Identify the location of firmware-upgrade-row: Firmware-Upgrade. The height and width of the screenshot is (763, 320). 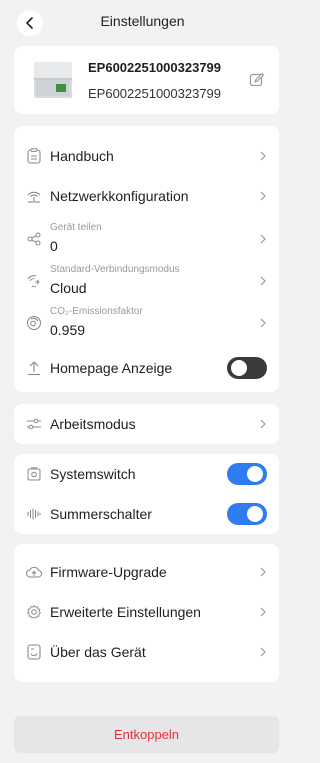
(146, 572).